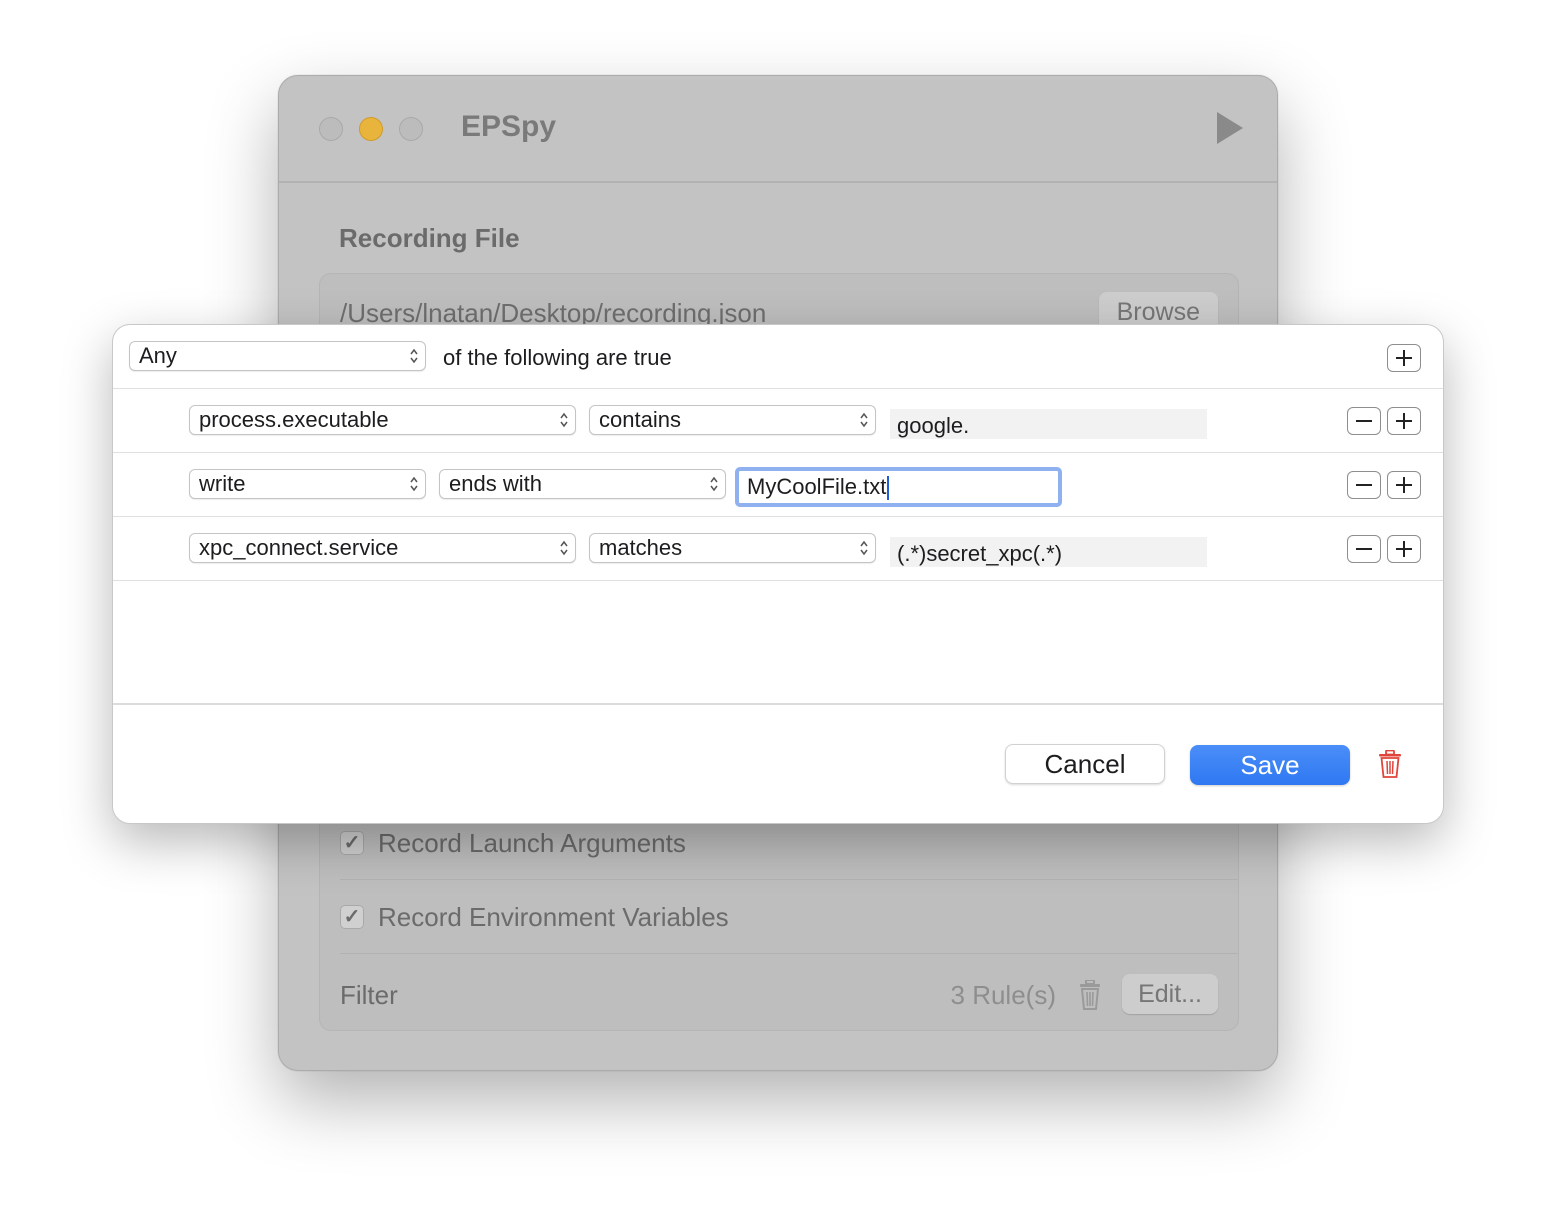  Describe the element at coordinates (411, 129) in the screenshot. I see `zoom-window-button` at that location.